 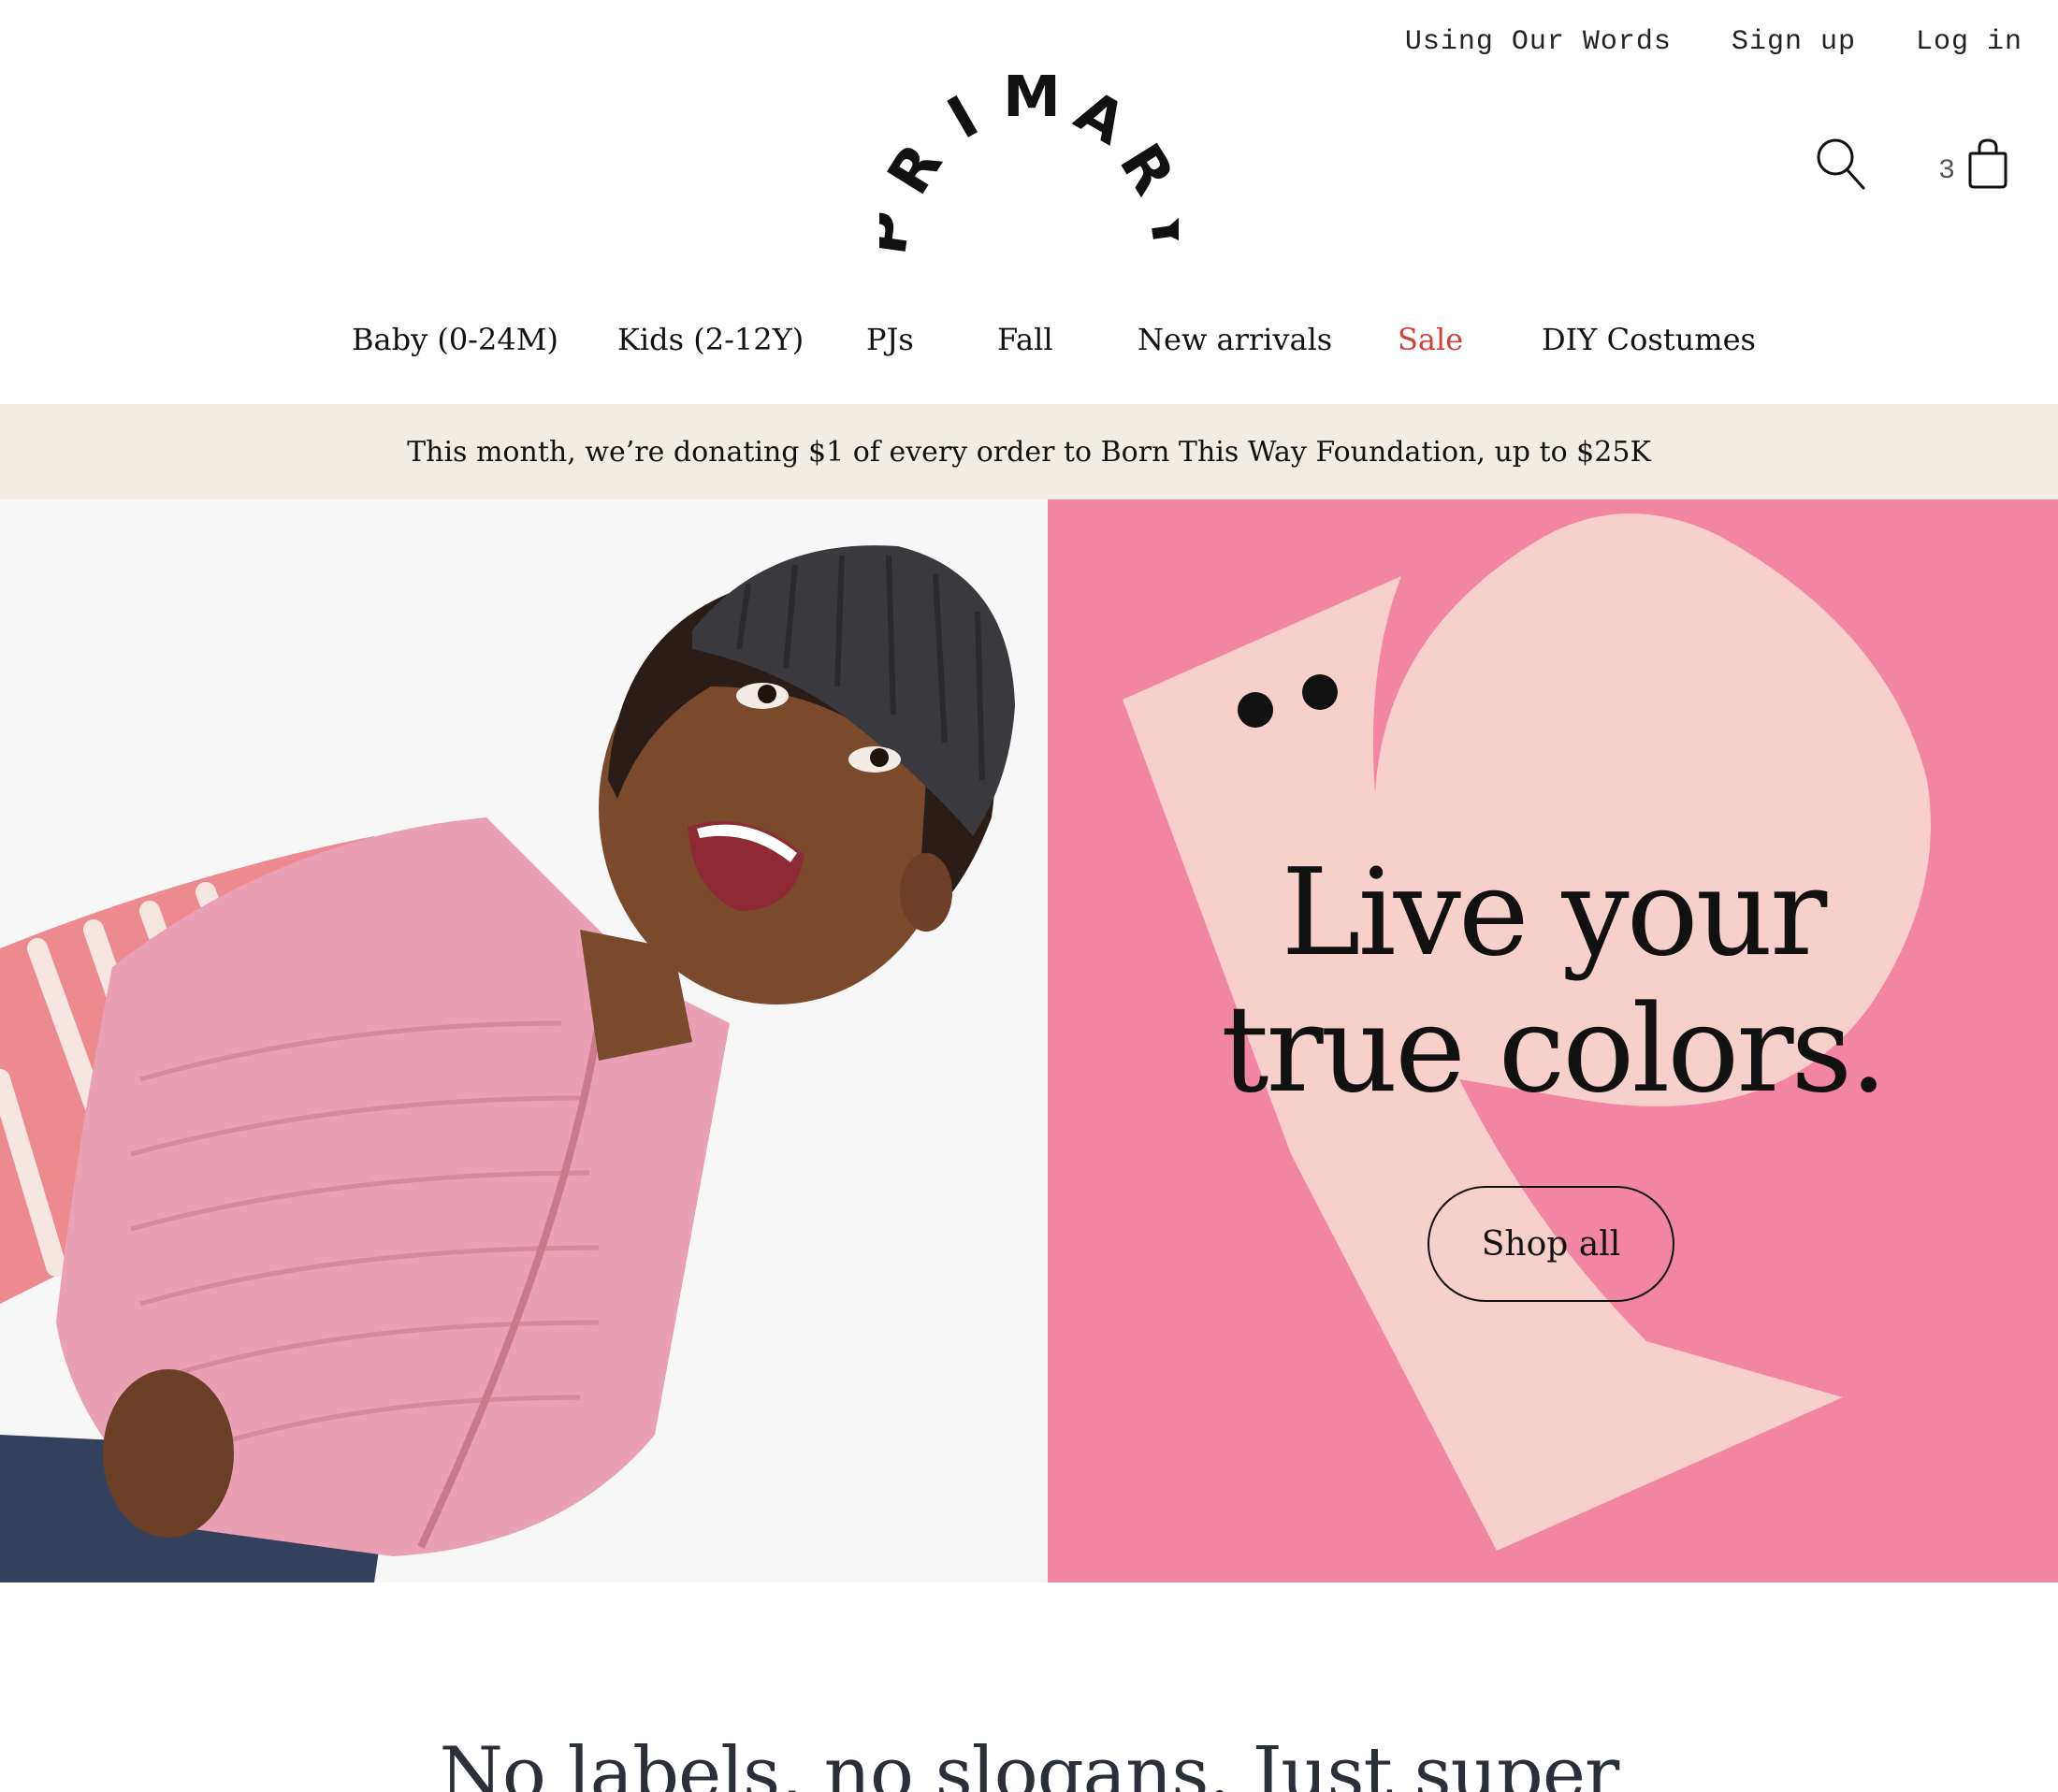 I want to click on utility-nav: Using Our Words Sign up Log in, so click(x=1713, y=42).